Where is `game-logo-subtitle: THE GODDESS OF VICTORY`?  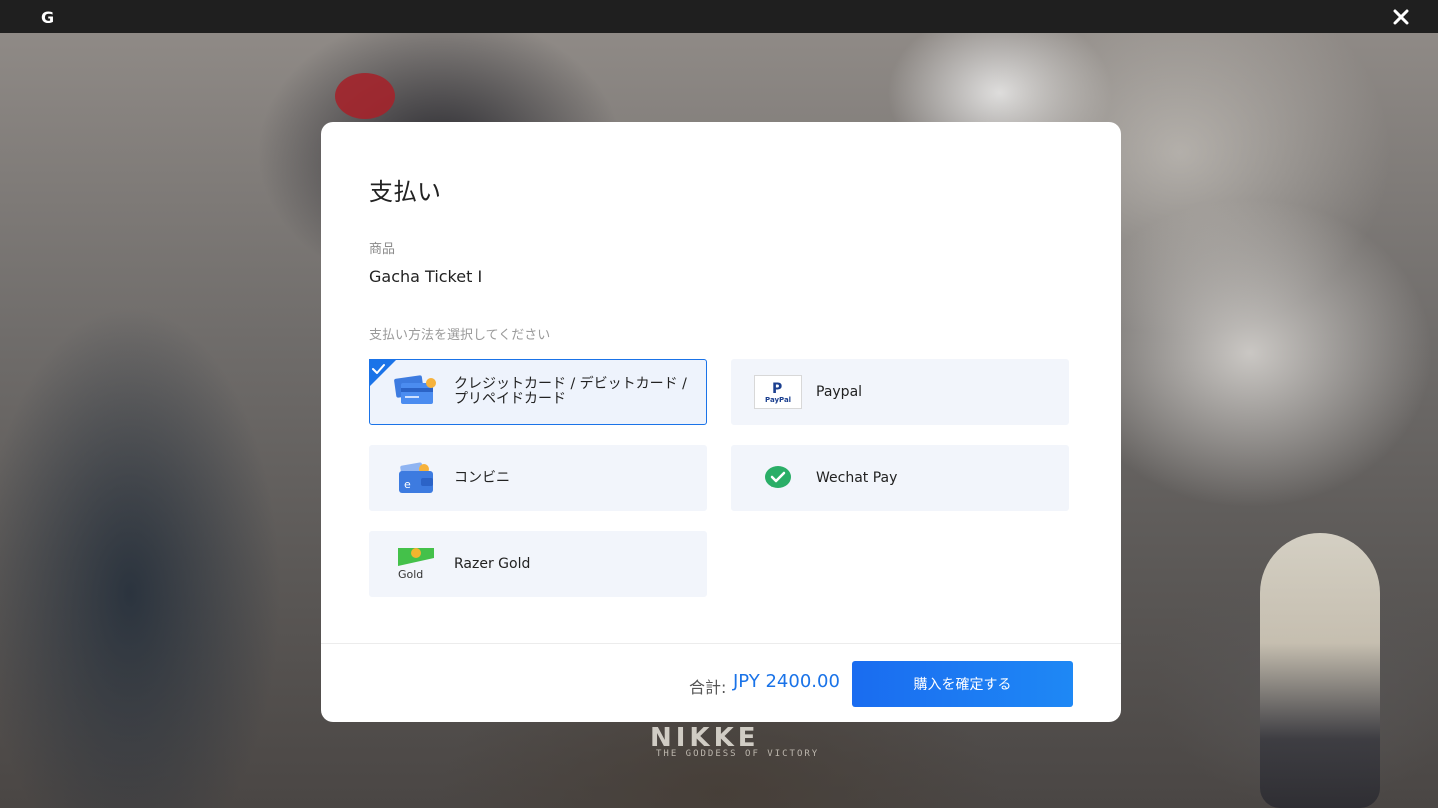
game-logo-subtitle: THE GODDESS OF VICTORY is located at coordinates (738, 754).